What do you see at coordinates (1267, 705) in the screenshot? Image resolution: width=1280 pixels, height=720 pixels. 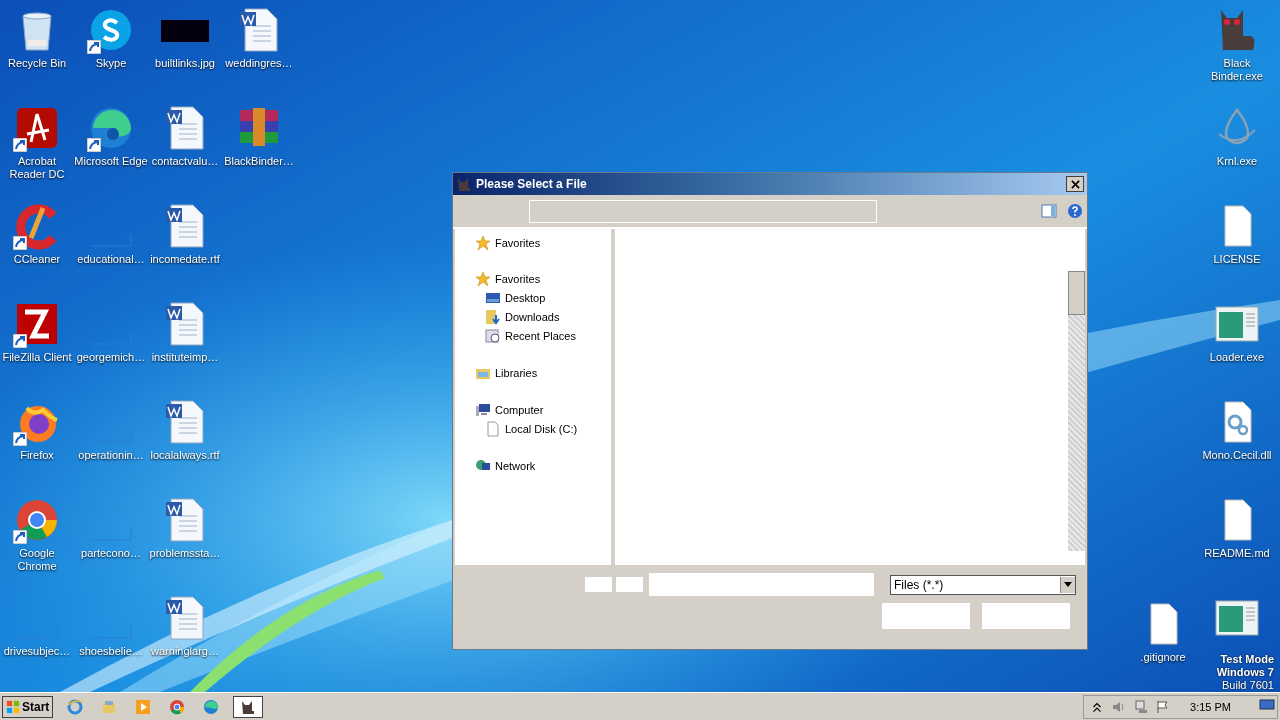 I see `monitor-icon` at bounding box center [1267, 705].